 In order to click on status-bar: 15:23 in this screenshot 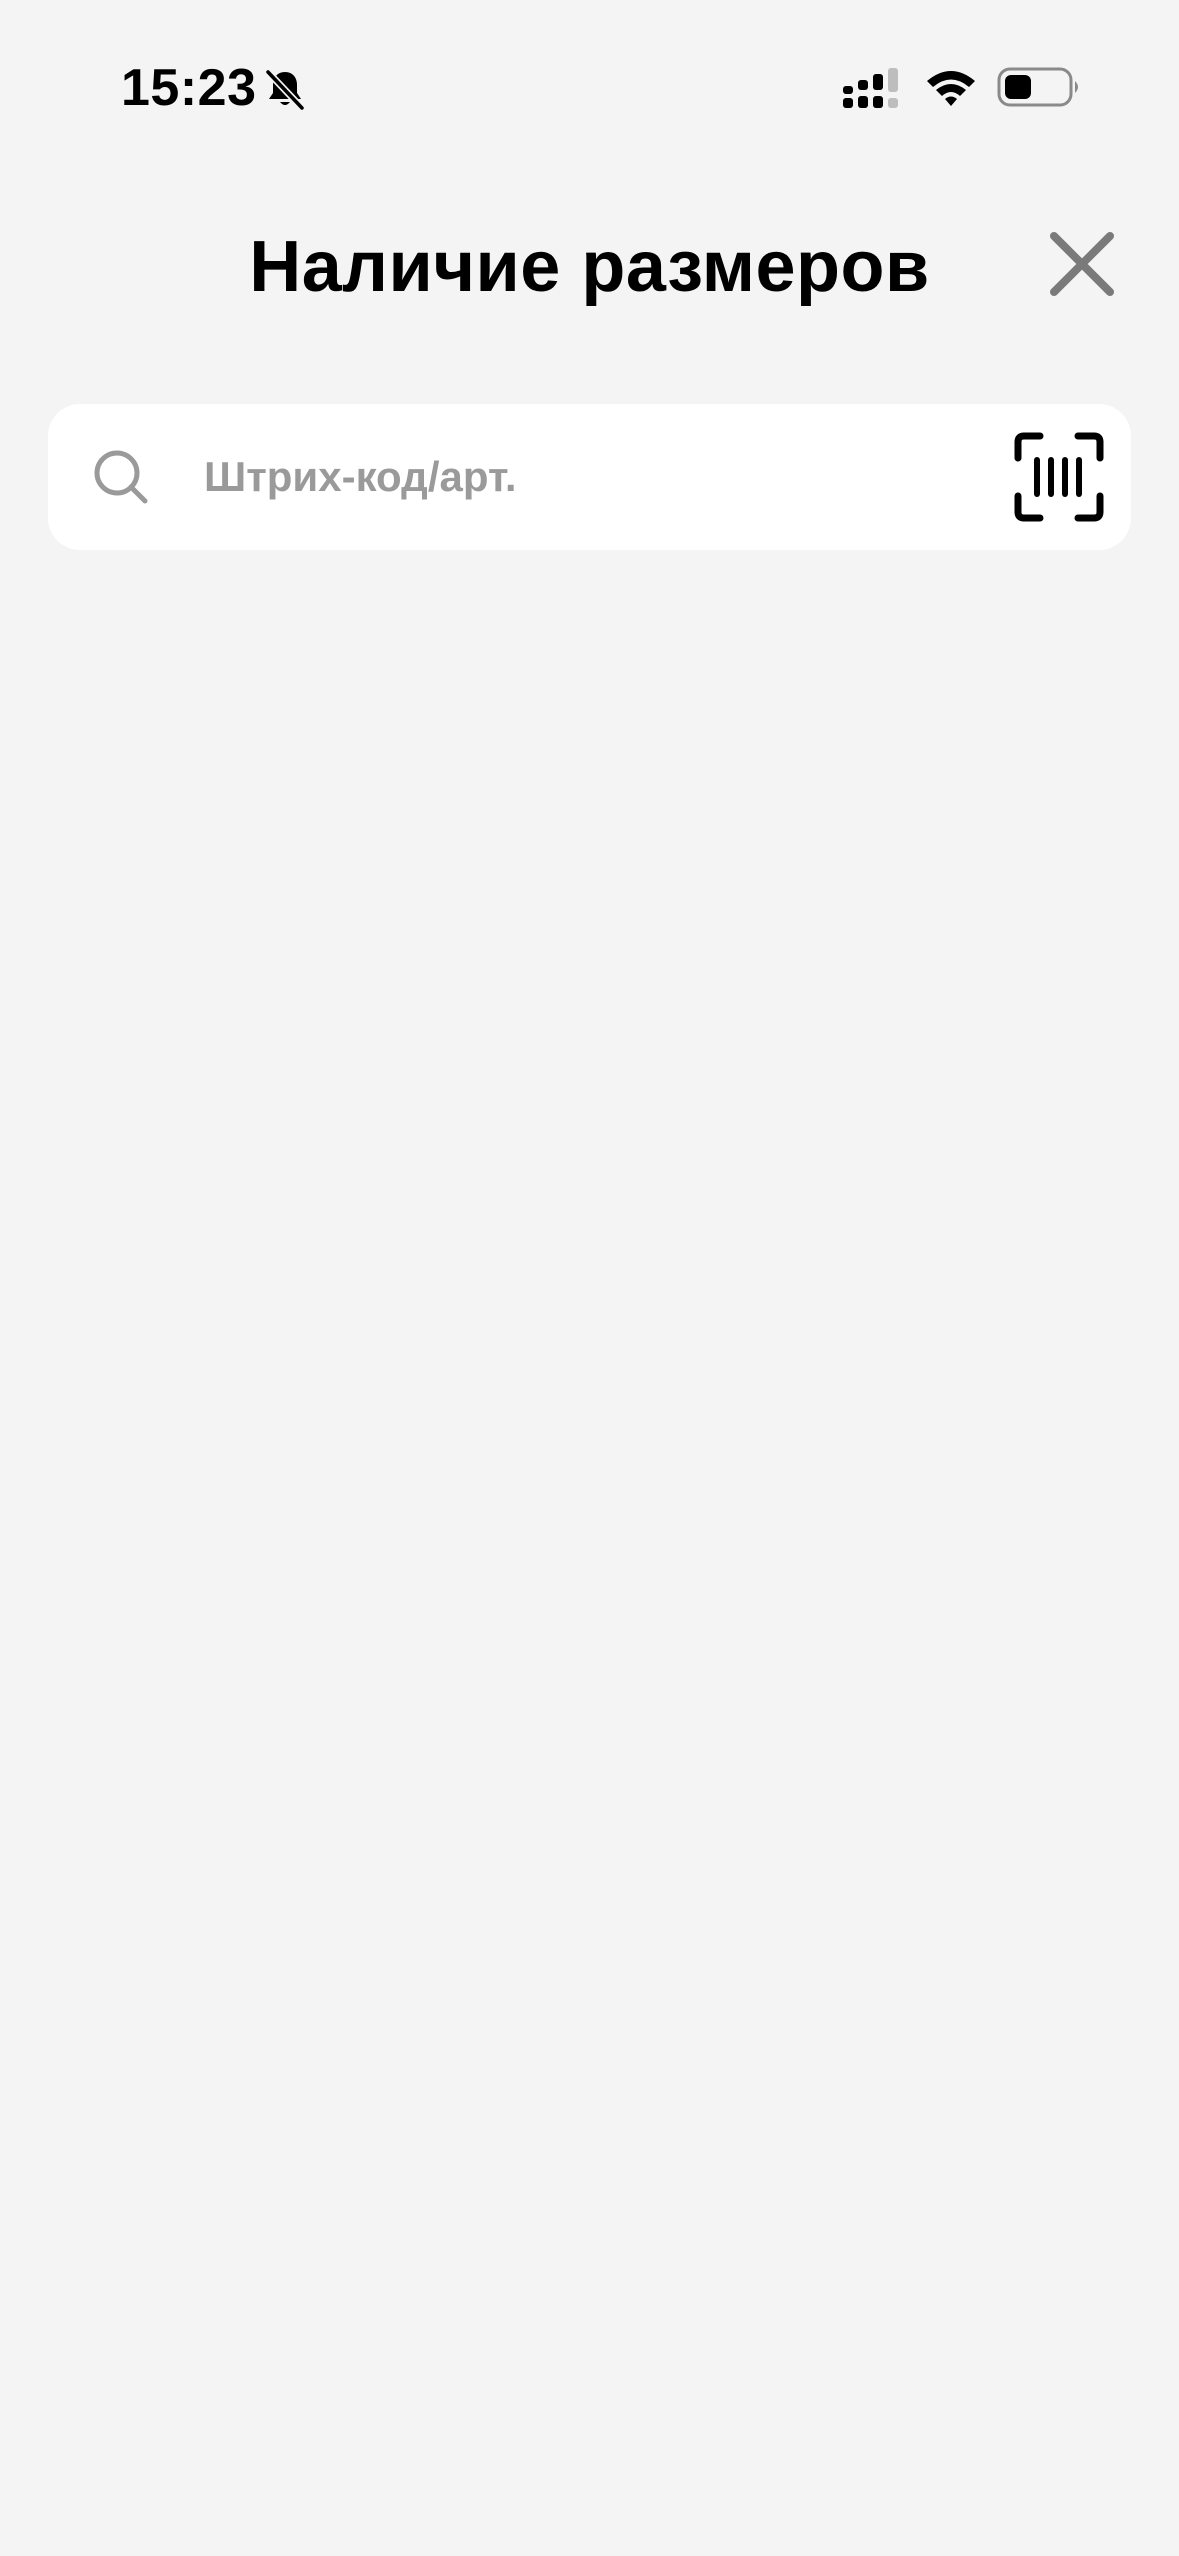, I will do `click(589, 70)`.